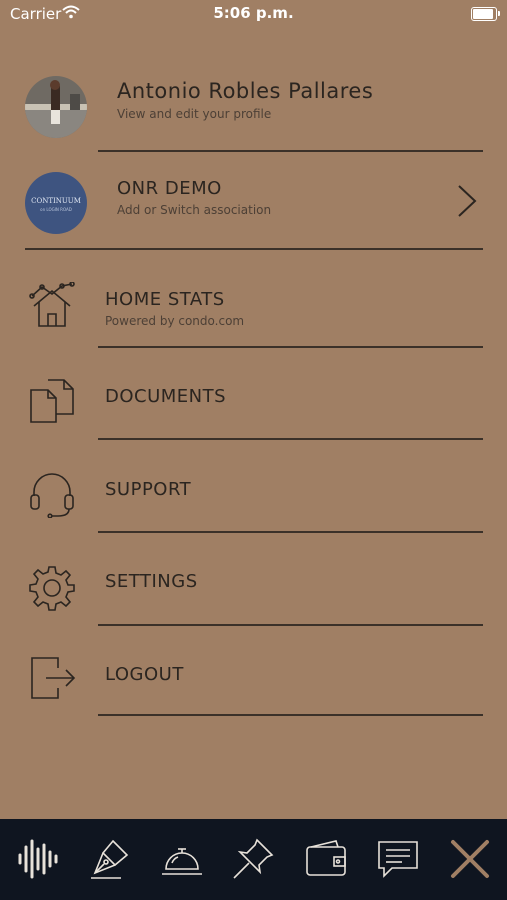 Image resolution: width=507 pixels, height=900 pixels. I want to click on documents-icon, so click(52, 400).